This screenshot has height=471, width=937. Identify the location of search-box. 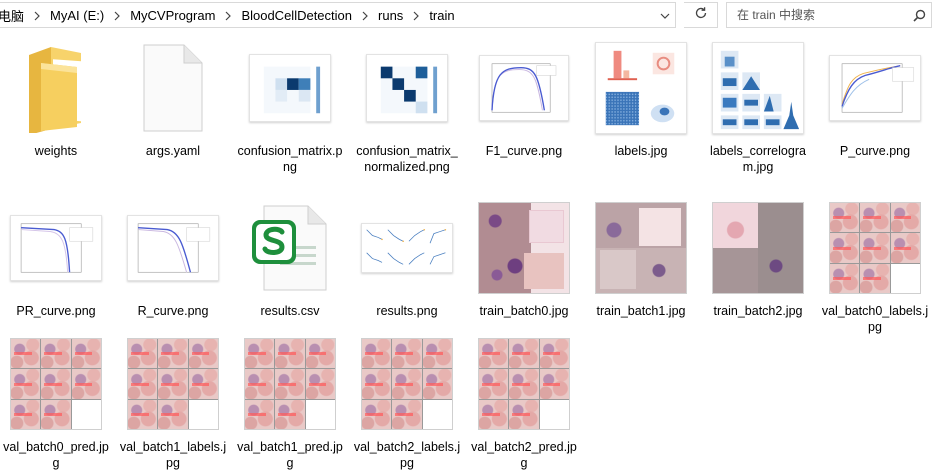
(829, 15).